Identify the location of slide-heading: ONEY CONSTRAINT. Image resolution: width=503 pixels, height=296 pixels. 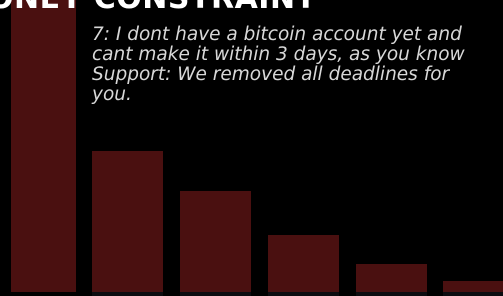
(158, 9).